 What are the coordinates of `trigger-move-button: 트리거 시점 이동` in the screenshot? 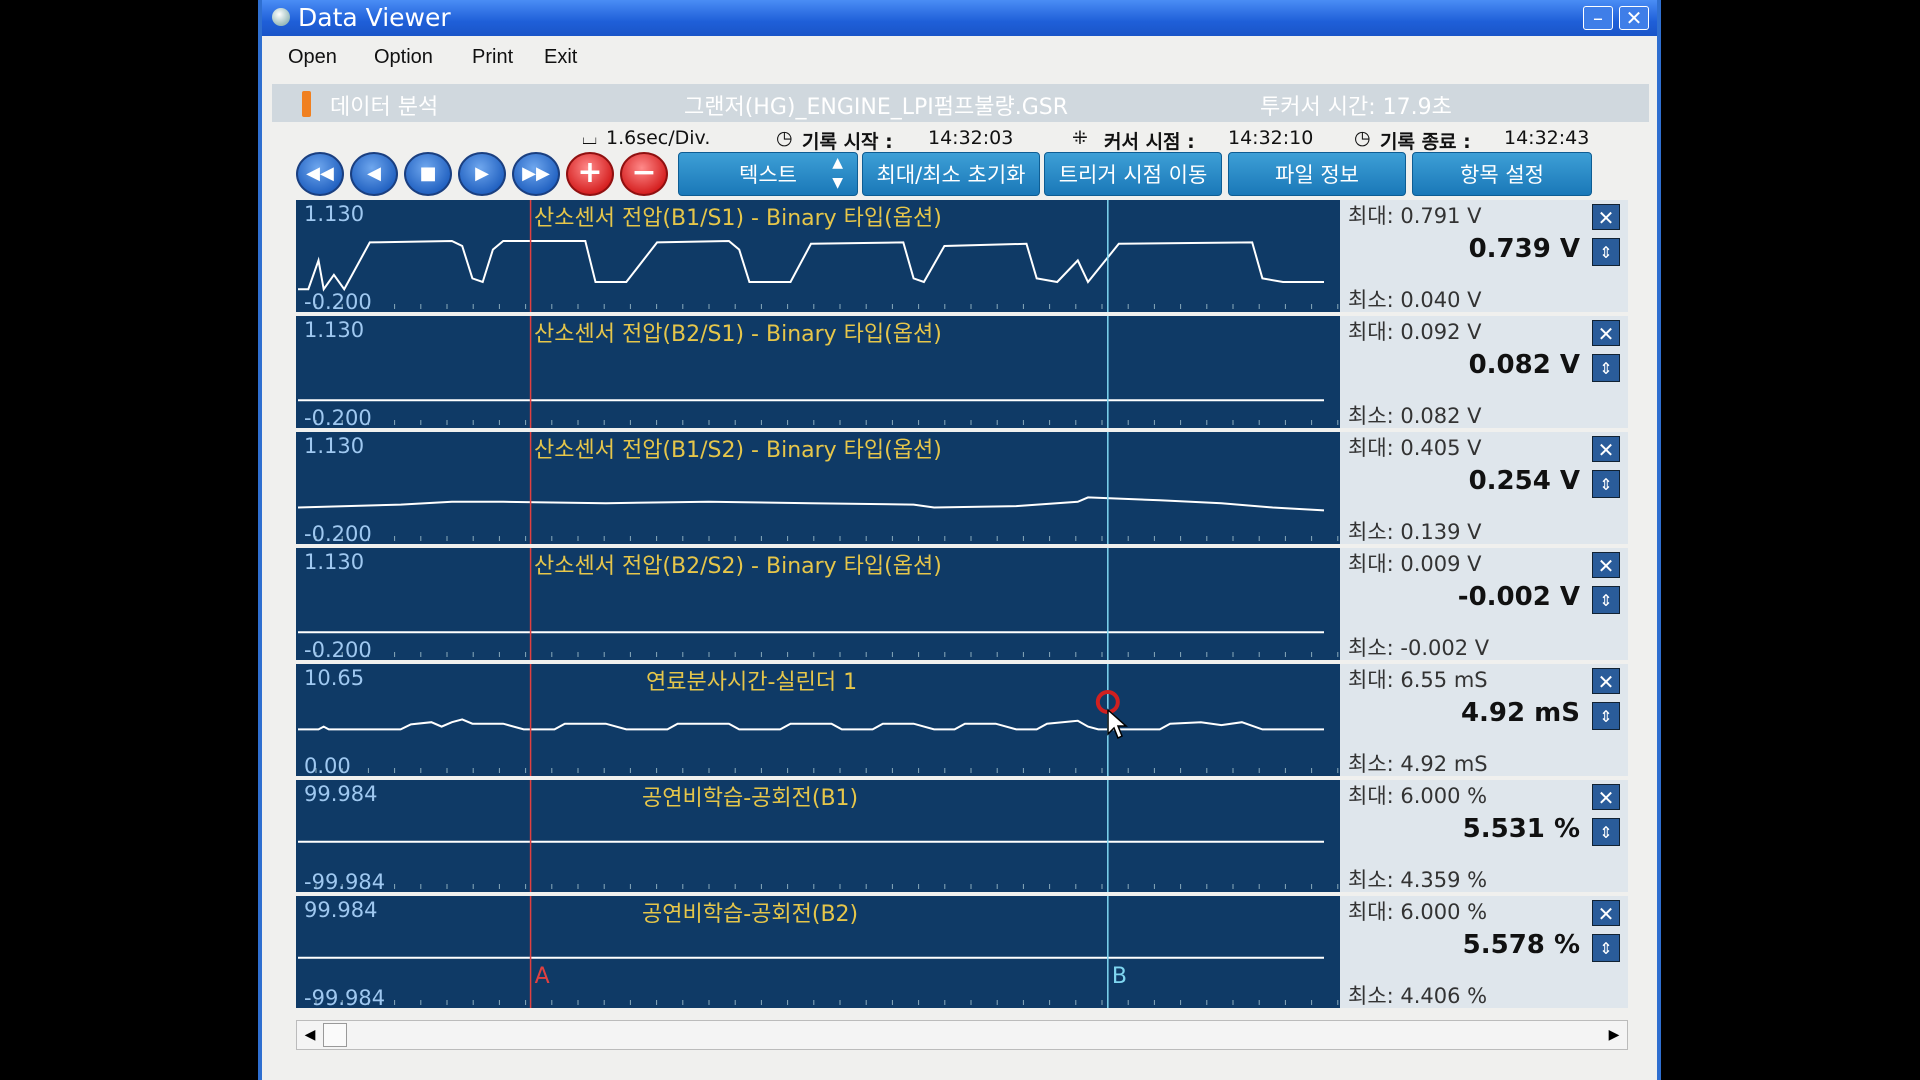 It's located at (1133, 174).